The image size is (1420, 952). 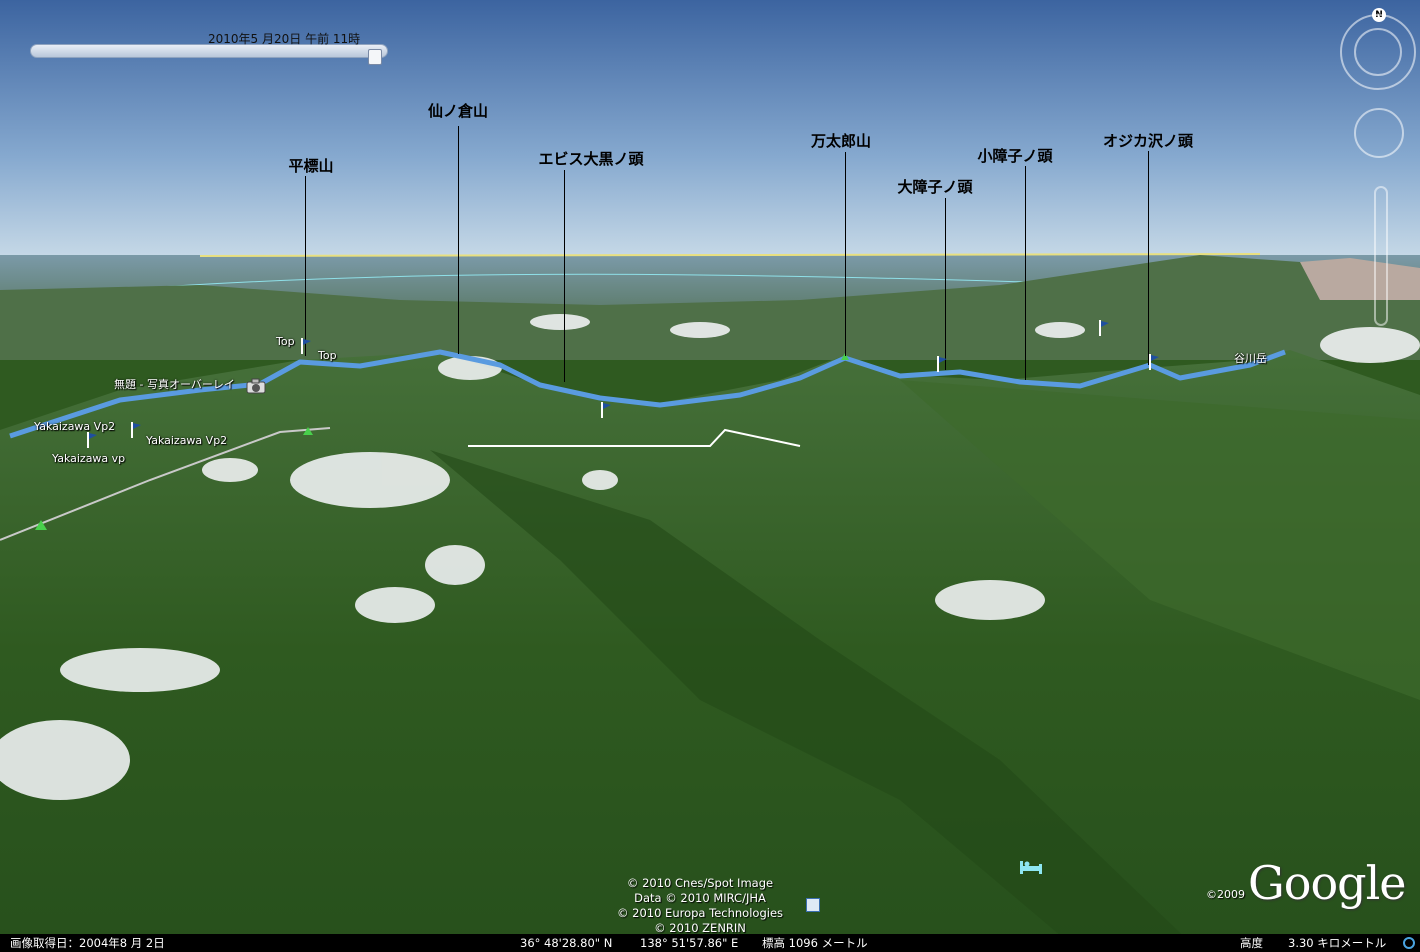 What do you see at coordinates (1327, 883) in the screenshot?
I see `google-logo: Google` at bounding box center [1327, 883].